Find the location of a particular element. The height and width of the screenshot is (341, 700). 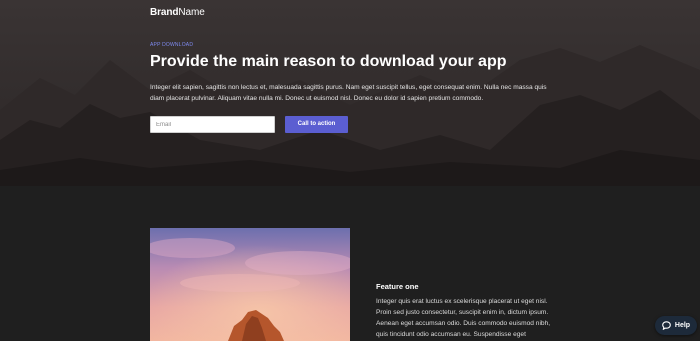

brand-logo-bold: Brand is located at coordinates (164, 12).